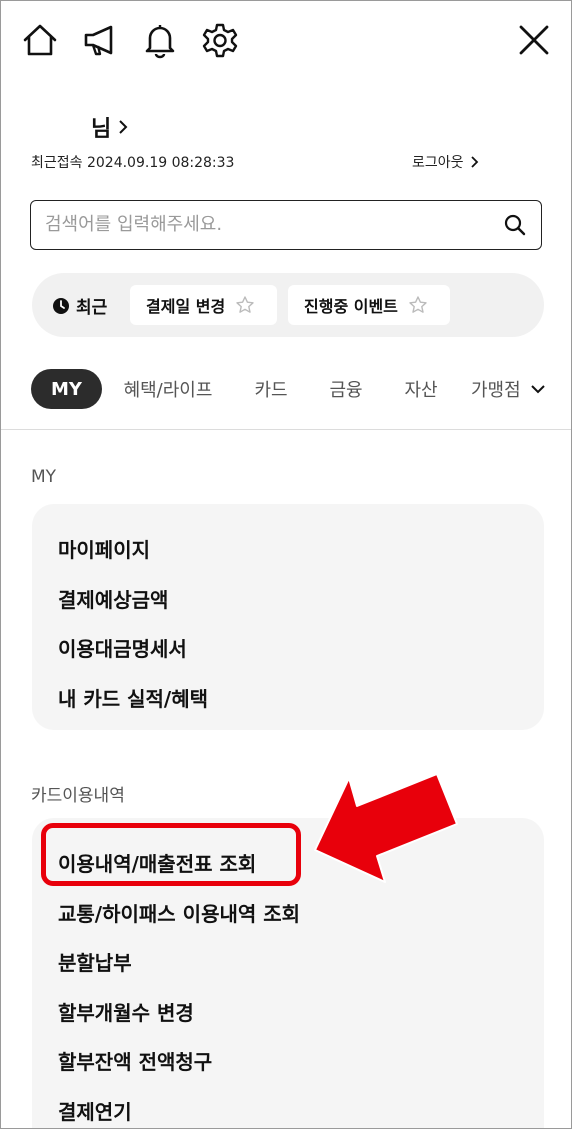  I want to click on menu-item: 교통/하이패스 이용내역 조회, so click(179, 912).